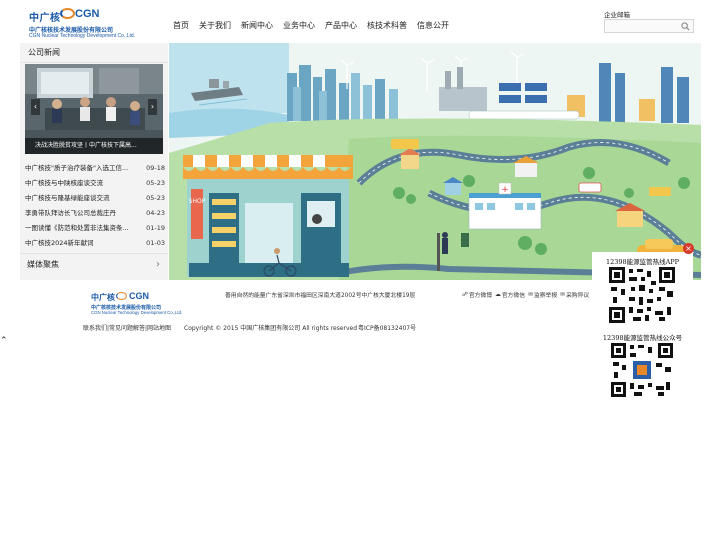 This screenshot has width=720, height=540. I want to click on logo-mark-cn: 中广核, so click(45, 18).